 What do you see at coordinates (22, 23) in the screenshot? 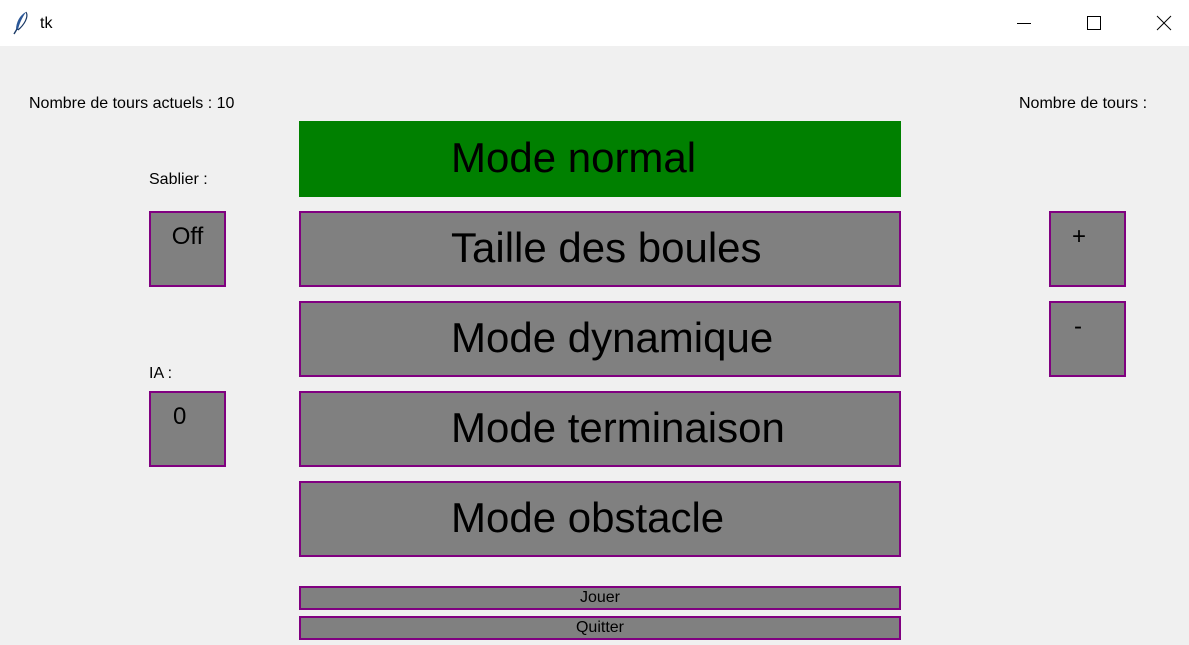
I see `feather-icon` at bounding box center [22, 23].